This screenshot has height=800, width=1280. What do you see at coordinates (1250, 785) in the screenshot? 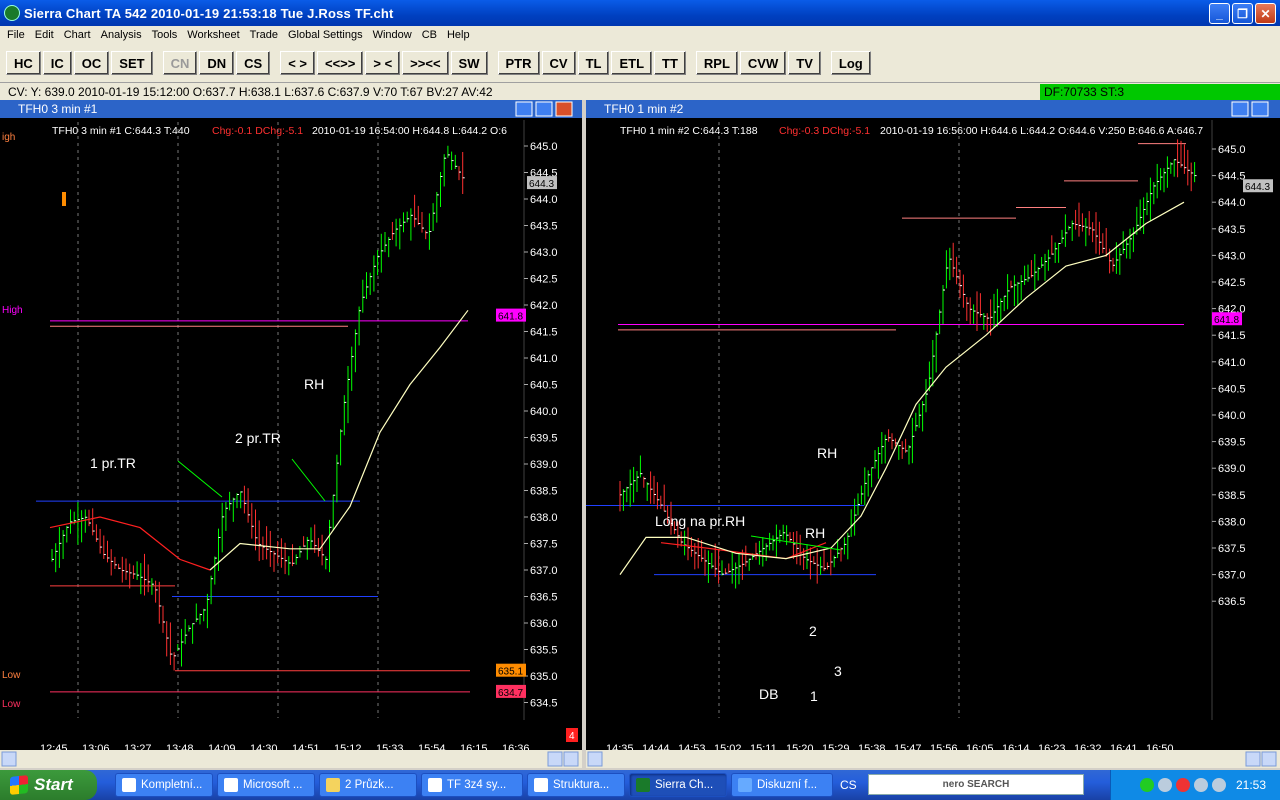
I see `clock: 21:53` at bounding box center [1250, 785].